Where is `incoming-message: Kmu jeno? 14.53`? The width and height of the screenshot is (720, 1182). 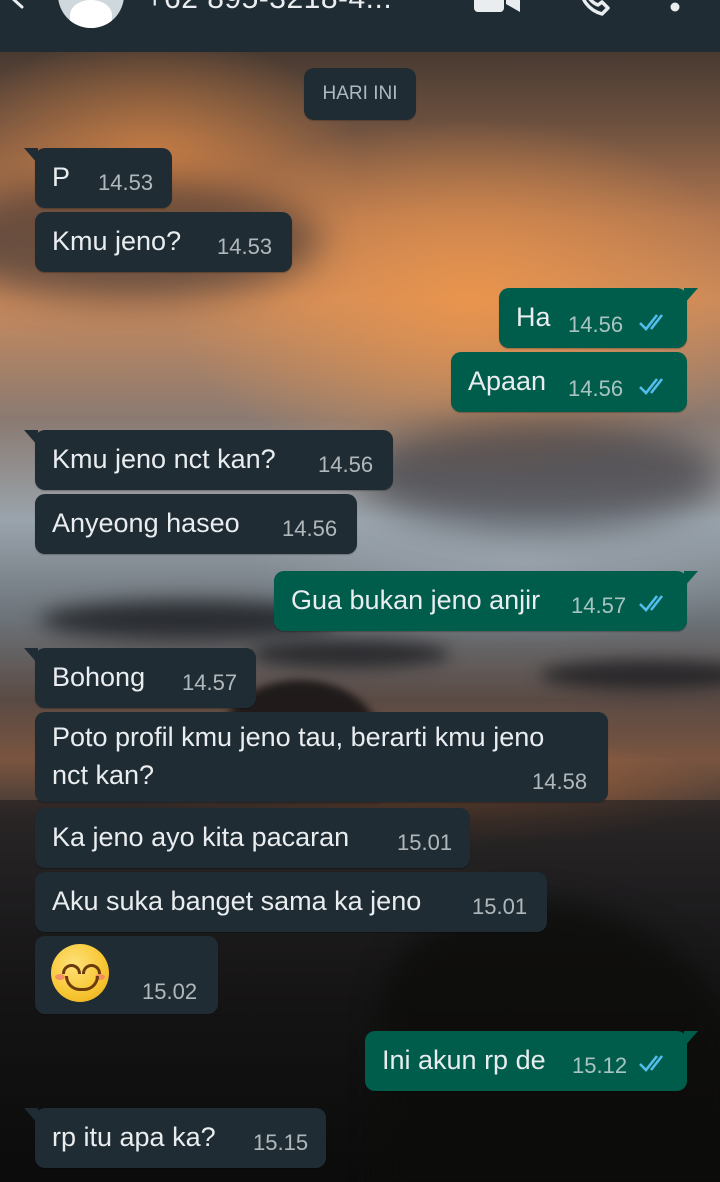
incoming-message: Kmu jeno? 14.53 is located at coordinates (163, 242).